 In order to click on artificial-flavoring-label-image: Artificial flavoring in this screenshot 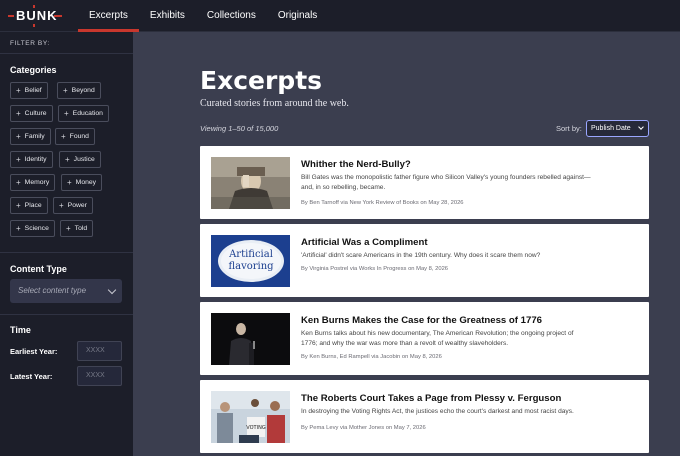, I will do `click(250, 261)`.